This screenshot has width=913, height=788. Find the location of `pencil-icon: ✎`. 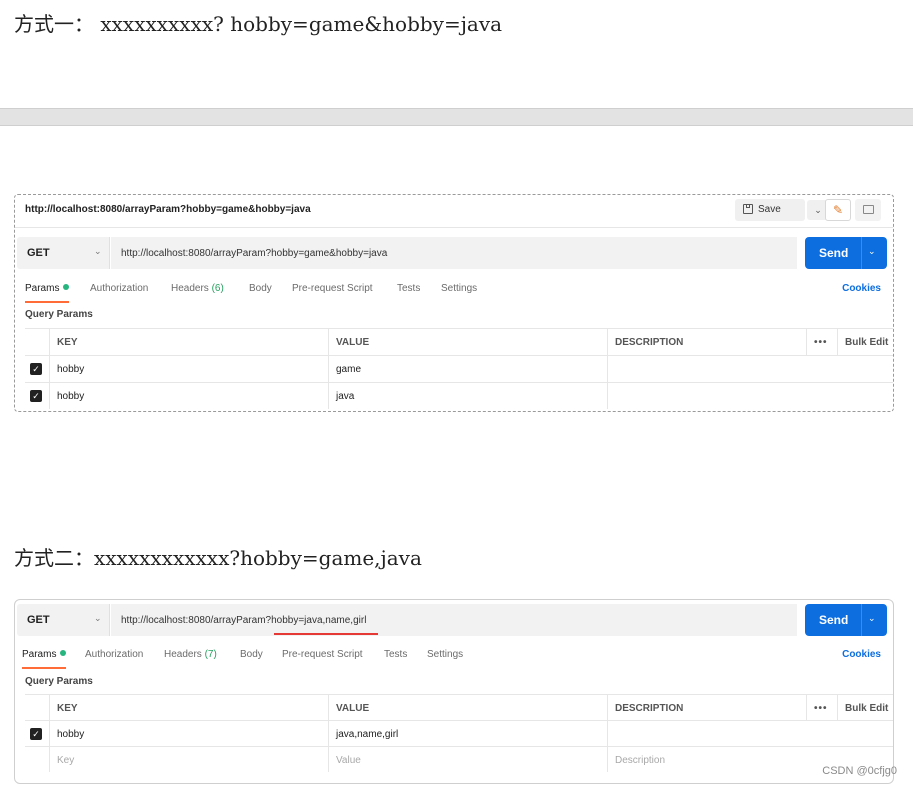

pencil-icon: ✎ is located at coordinates (838, 210).